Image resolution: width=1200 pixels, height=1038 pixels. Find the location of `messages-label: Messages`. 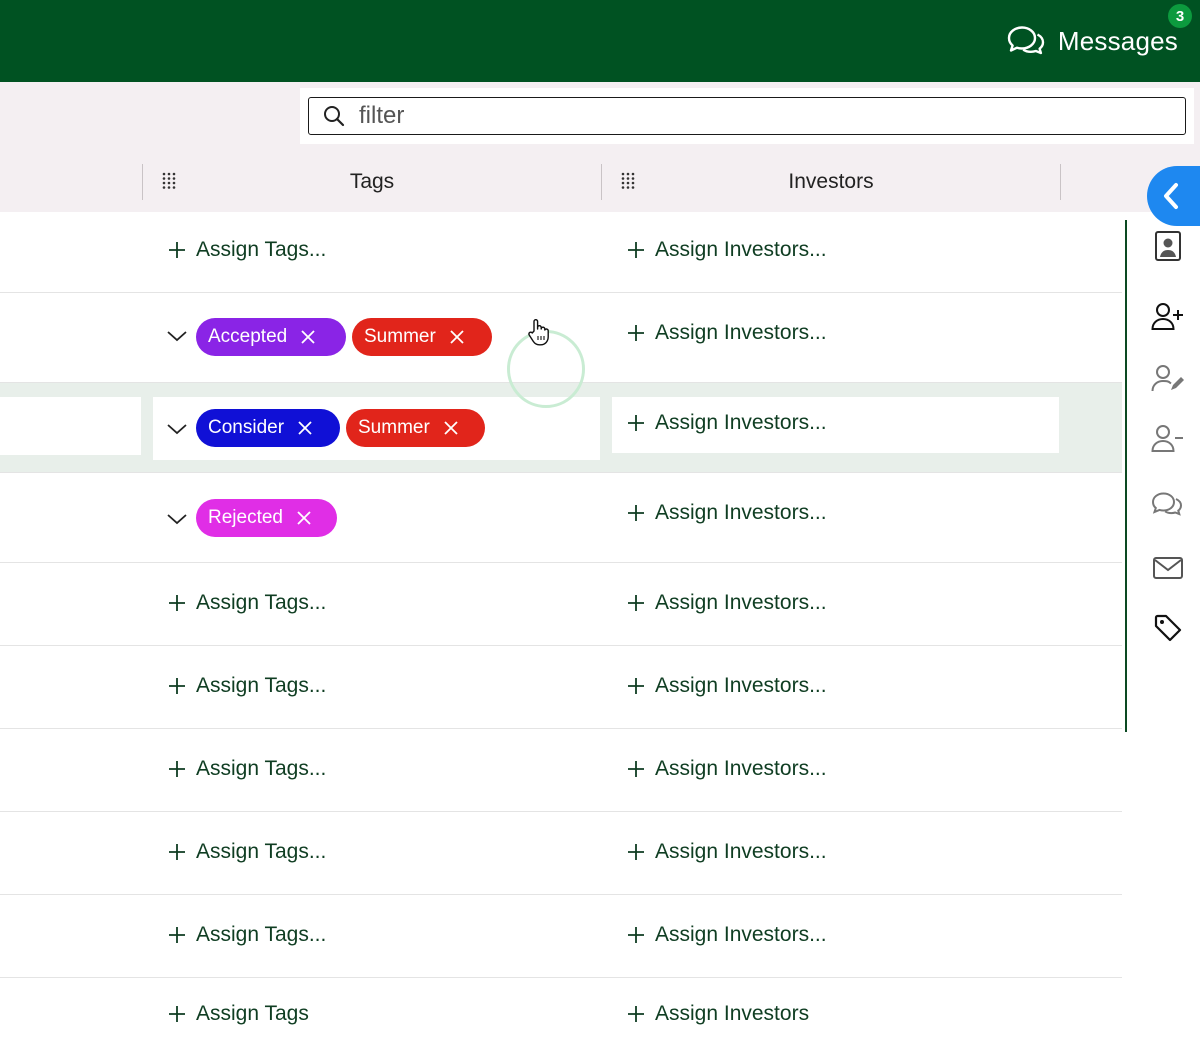

messages-label: Messages is located at coordinates (1117, 40).